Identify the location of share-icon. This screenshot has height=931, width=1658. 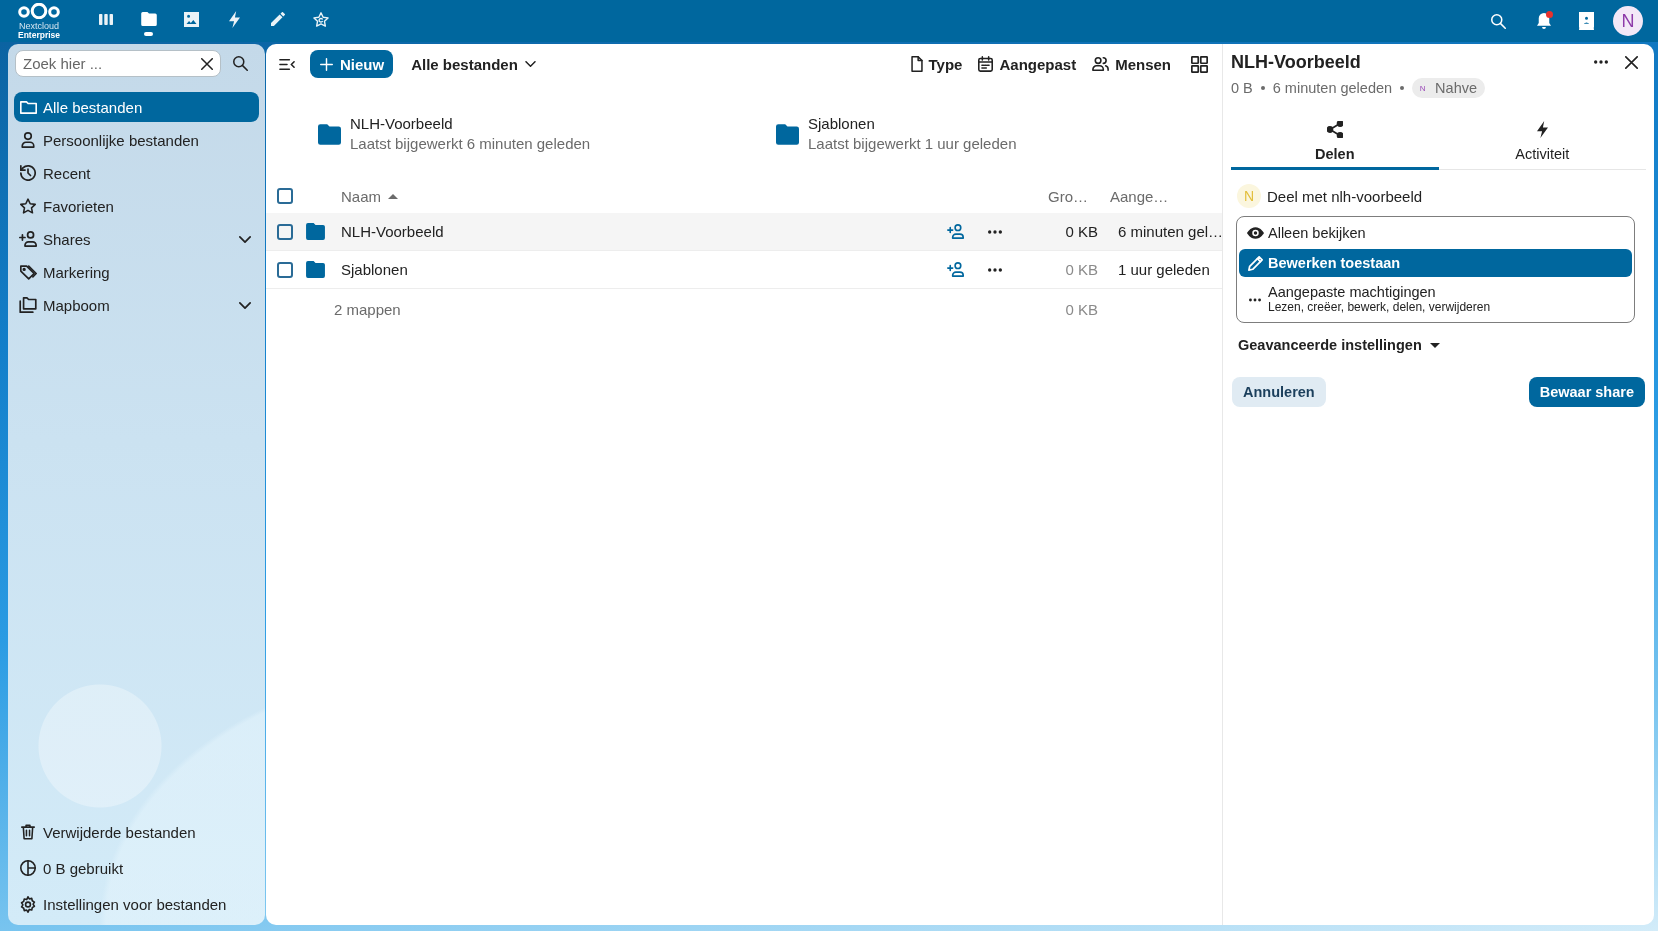
(1334, 129).